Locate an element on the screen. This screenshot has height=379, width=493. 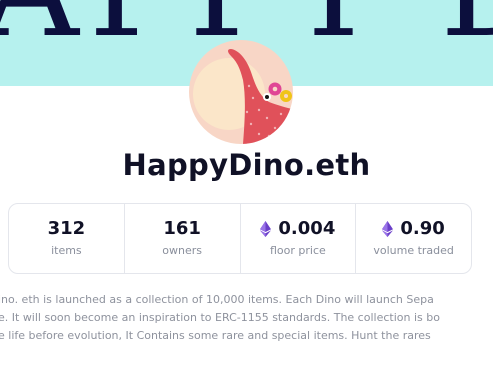
stat-items: 312 items is located at coordinates (66, 238).